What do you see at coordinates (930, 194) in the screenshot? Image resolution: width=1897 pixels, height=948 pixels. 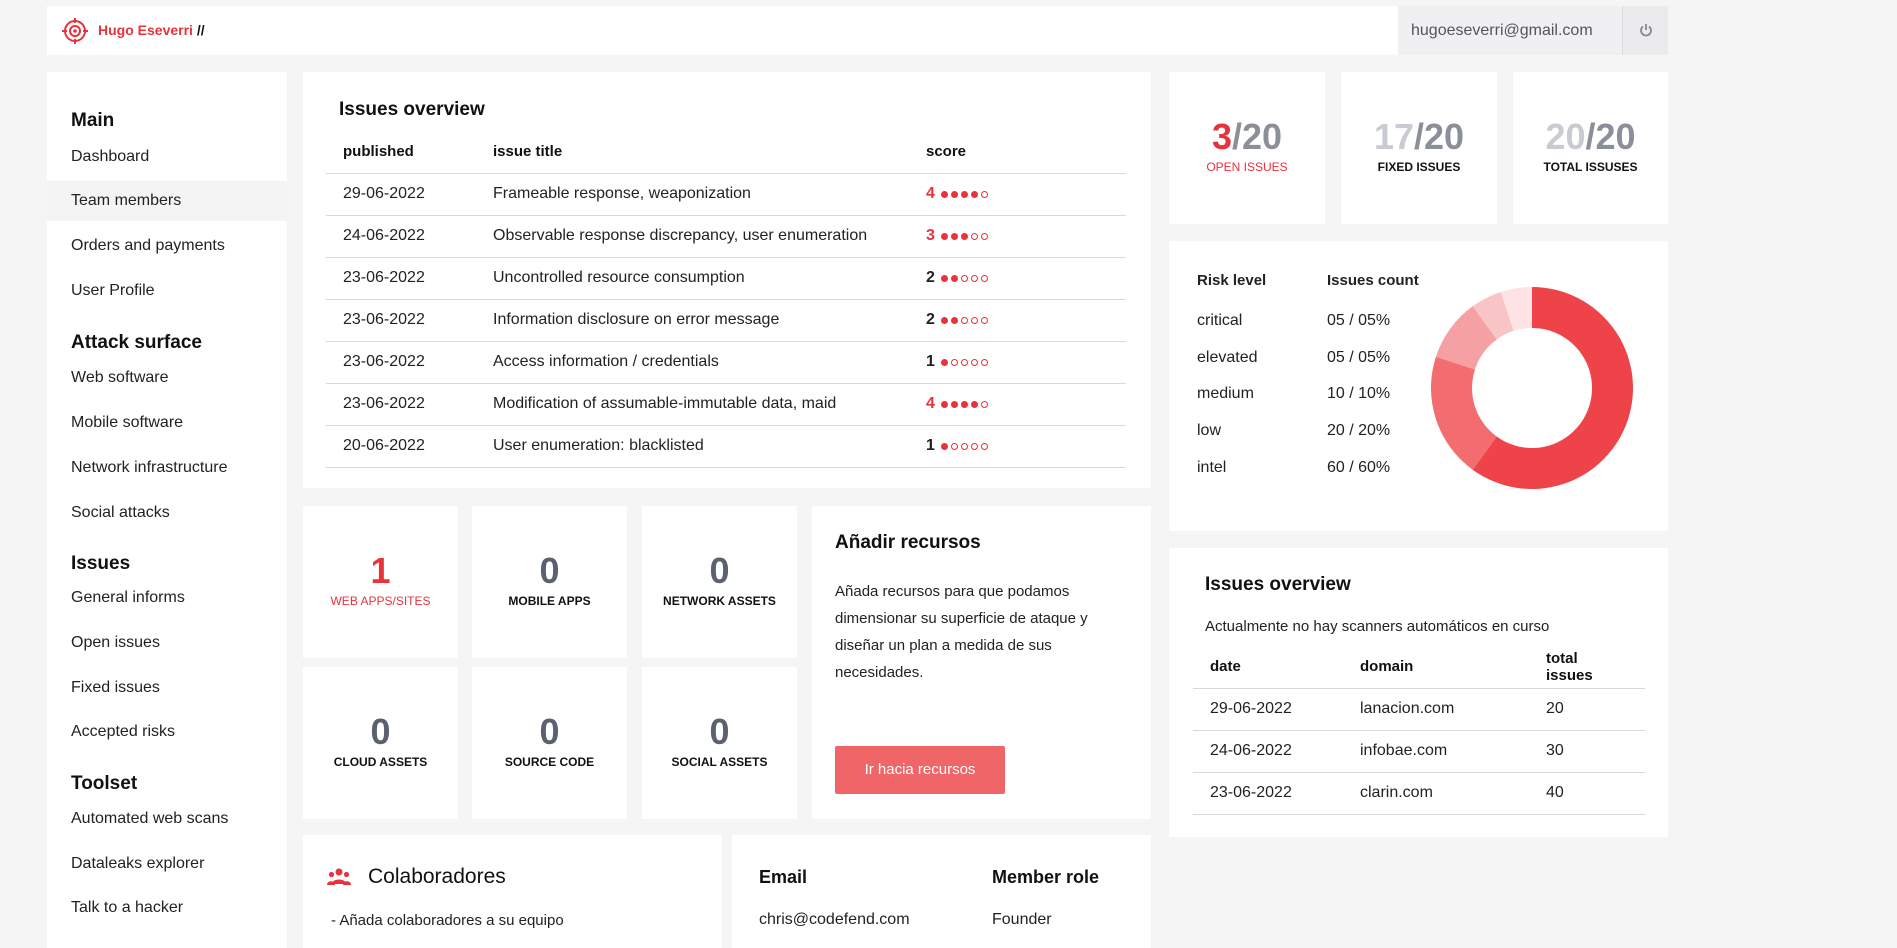 I see `score-value: 4` at bounding box center [930, 194].